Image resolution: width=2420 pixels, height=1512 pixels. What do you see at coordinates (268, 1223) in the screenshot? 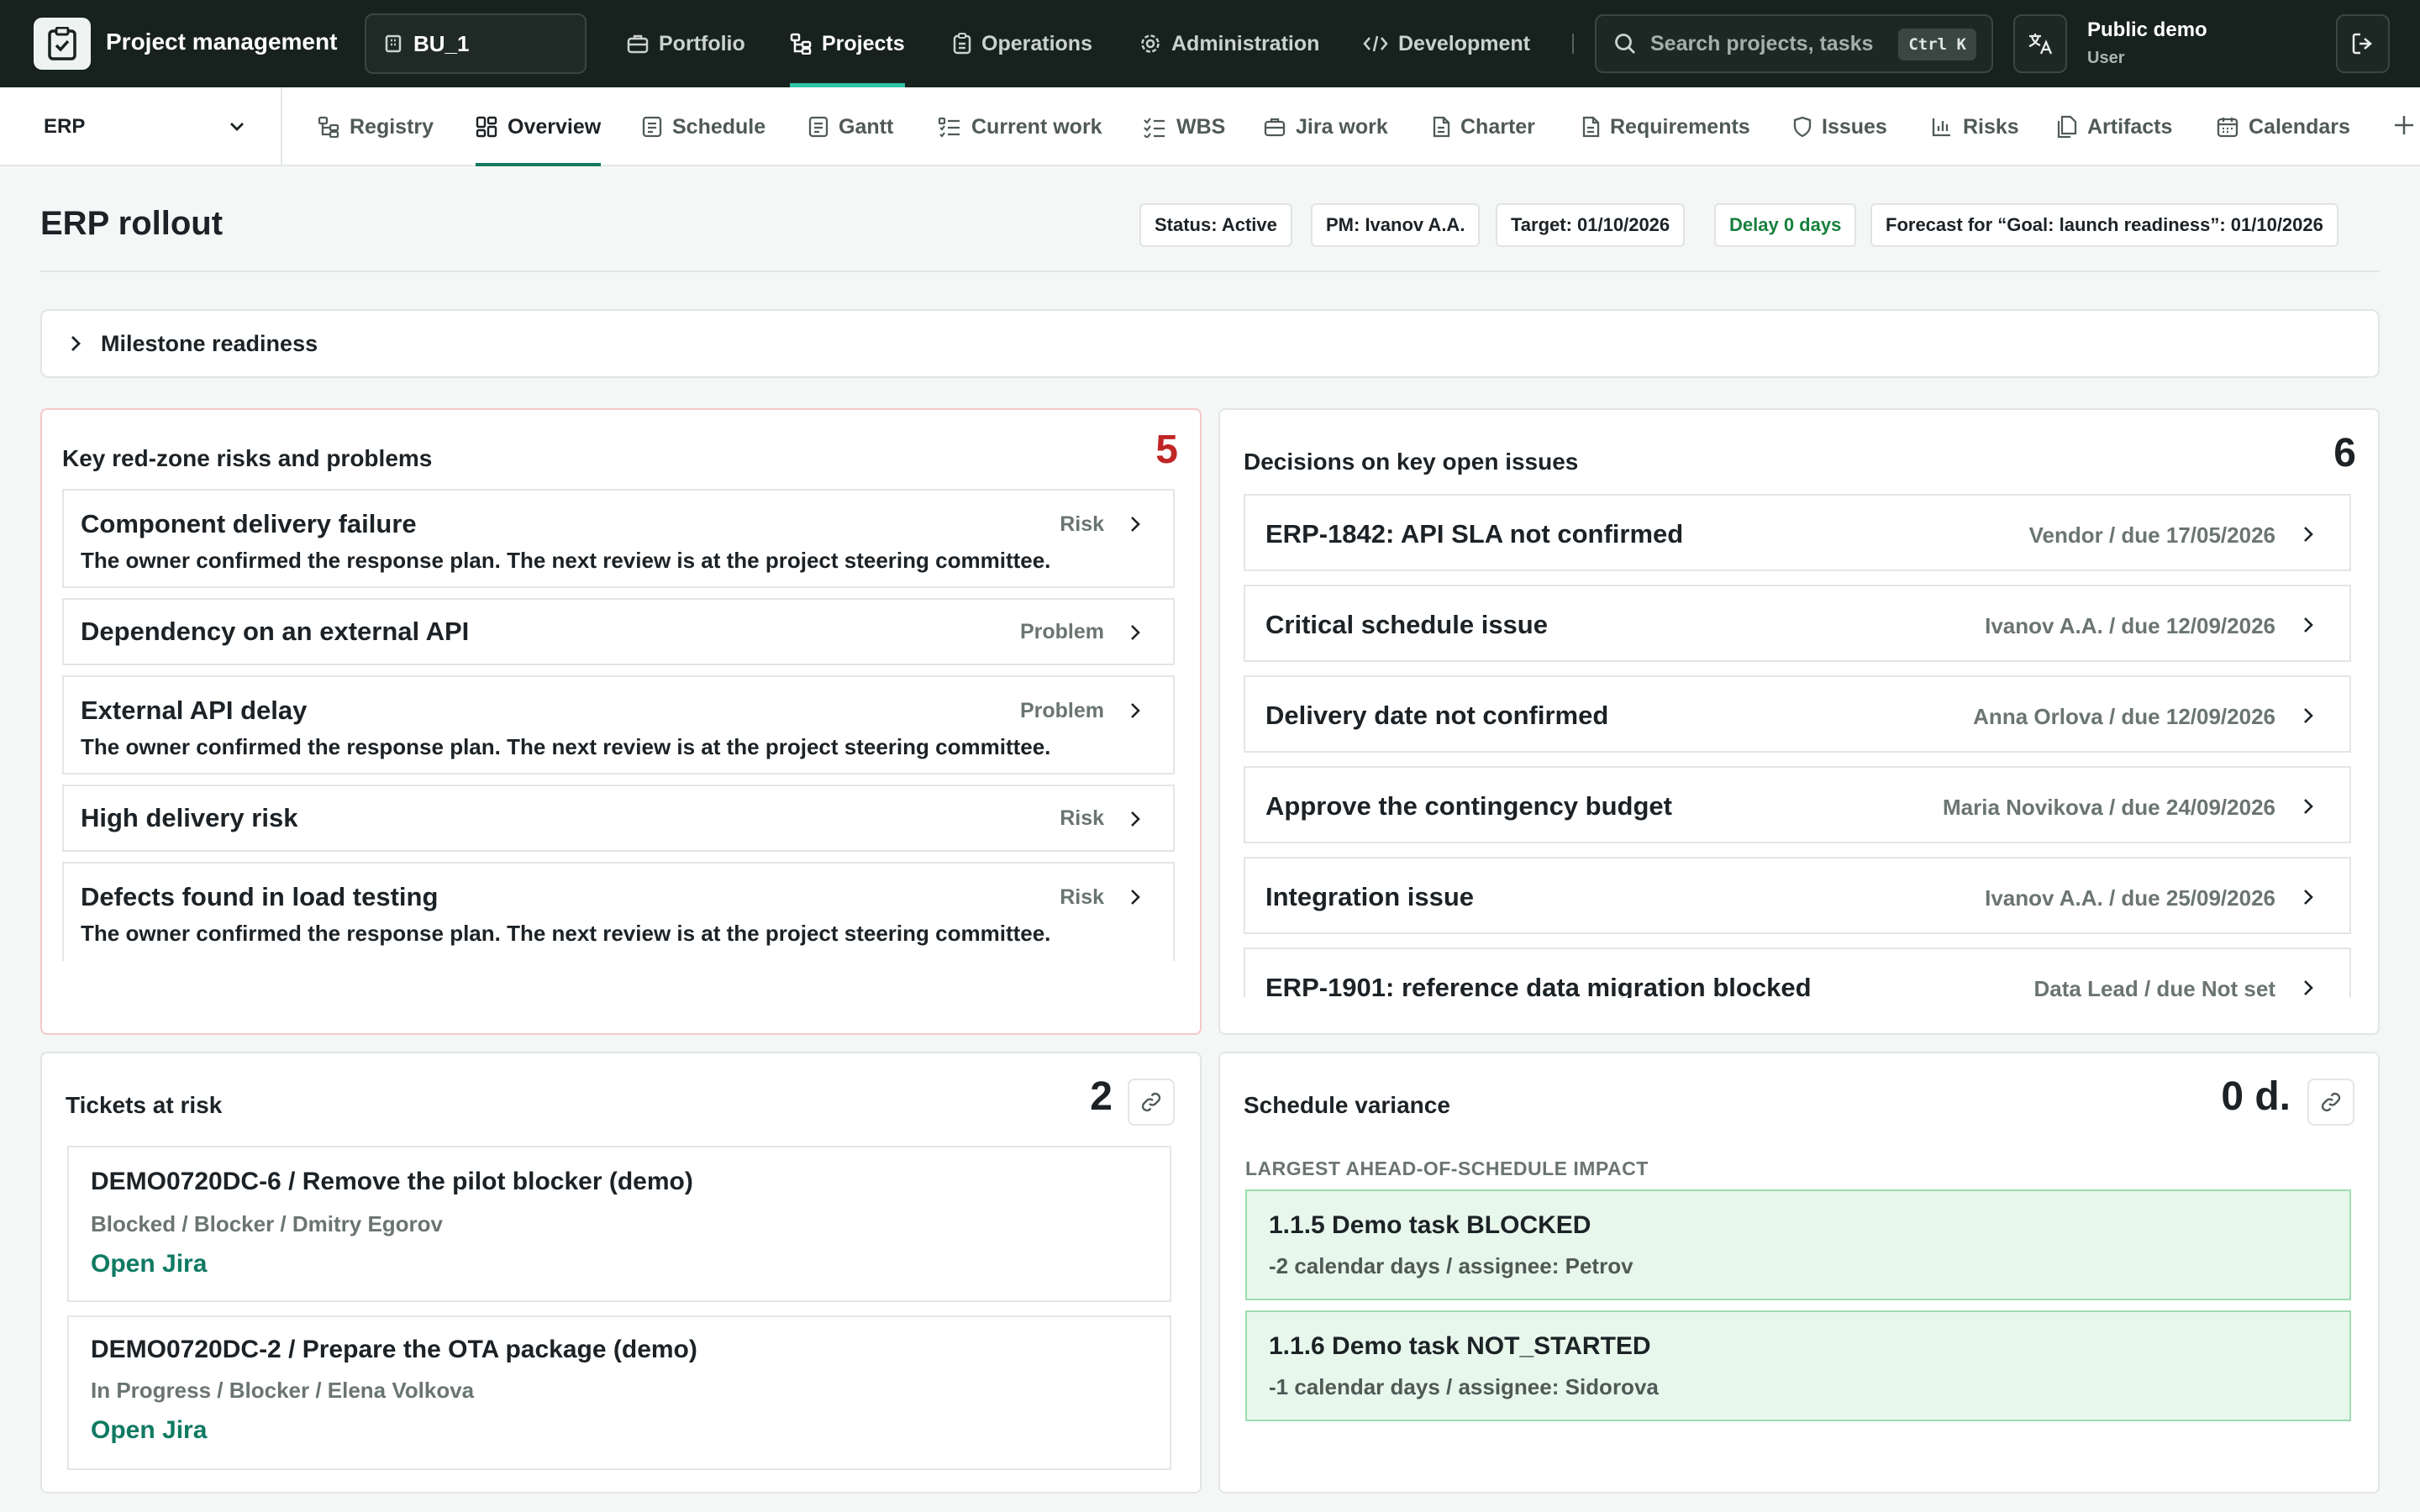
I see `ticket-details: Blocked / Blocker / Dmitry Egorov` at bounding box center [268, 1223].